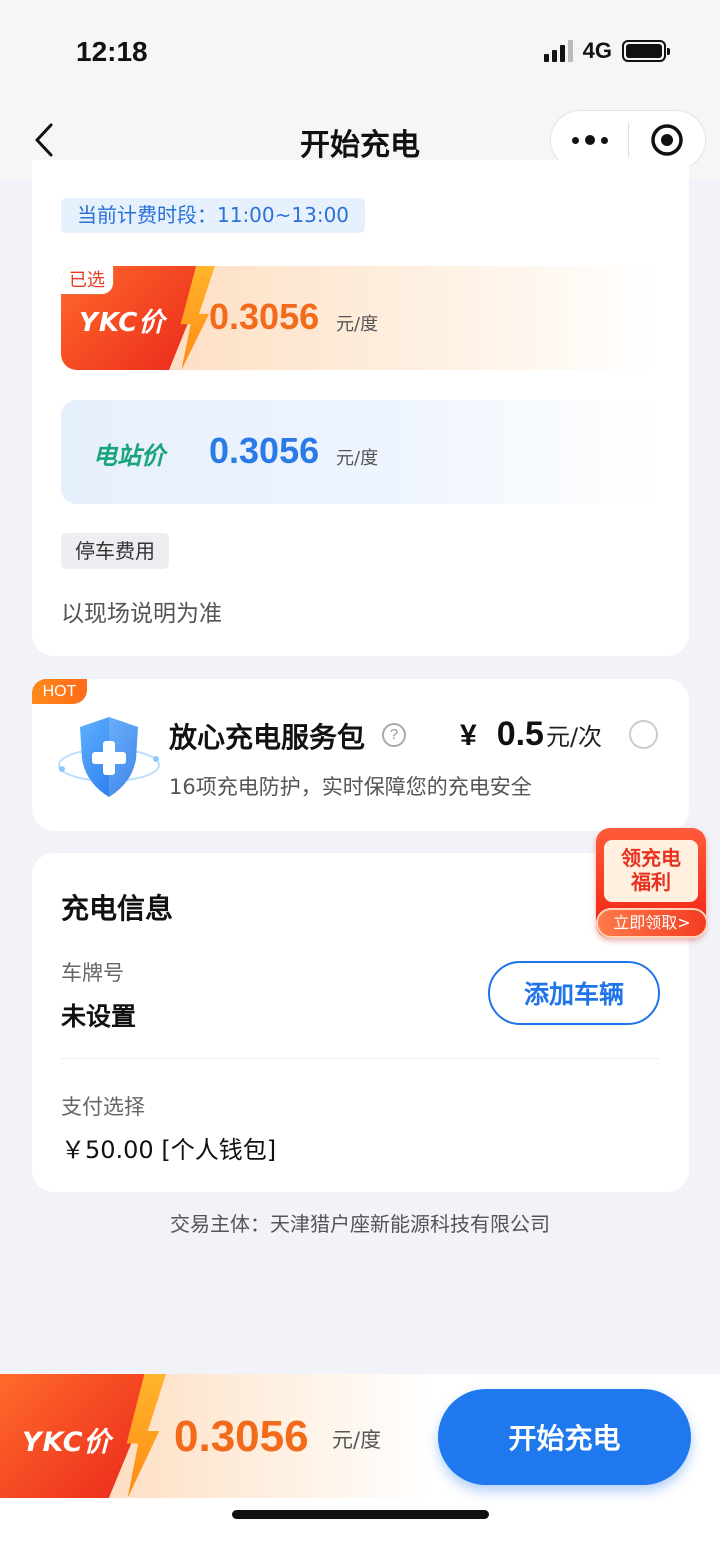 Image resolution: width=720 pixels, height=1561 pixels. I want to click on add-vehicle-button: 添加车辆, so click(574, 993).